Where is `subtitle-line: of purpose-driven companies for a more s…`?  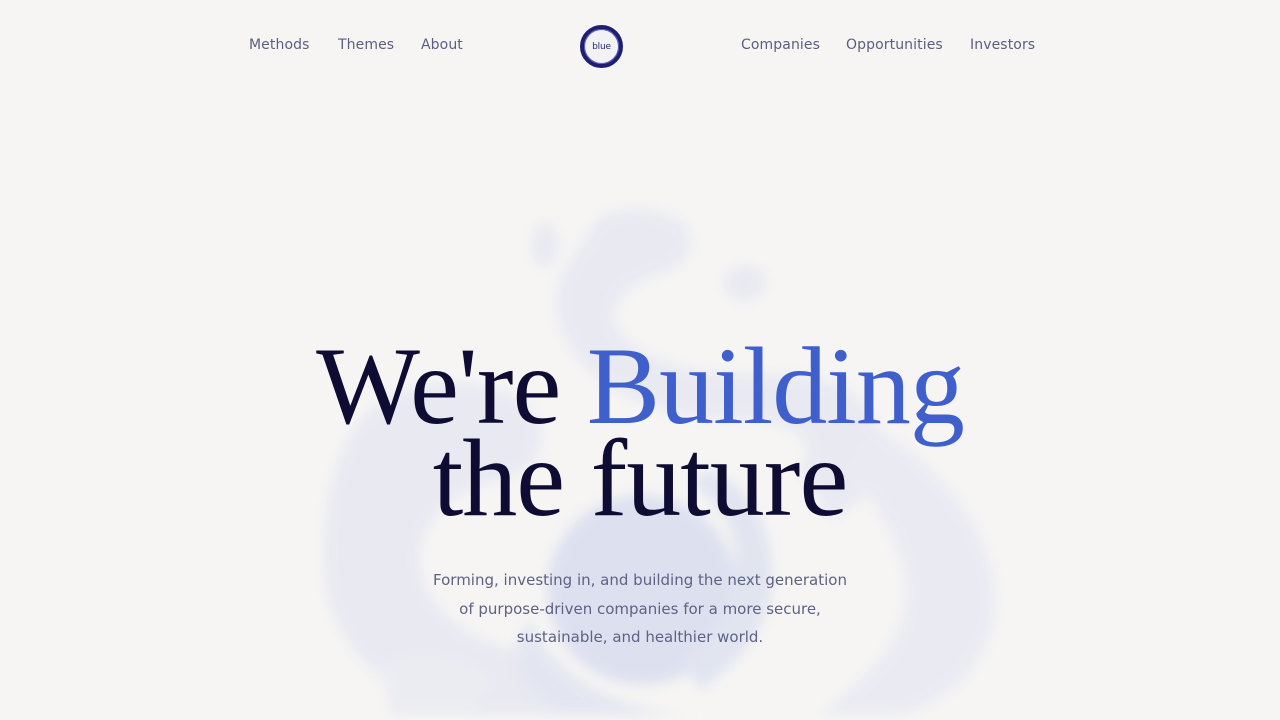
subtitle-line: of purpose-driven companies for a more s… is located at coordinates (640, 608).